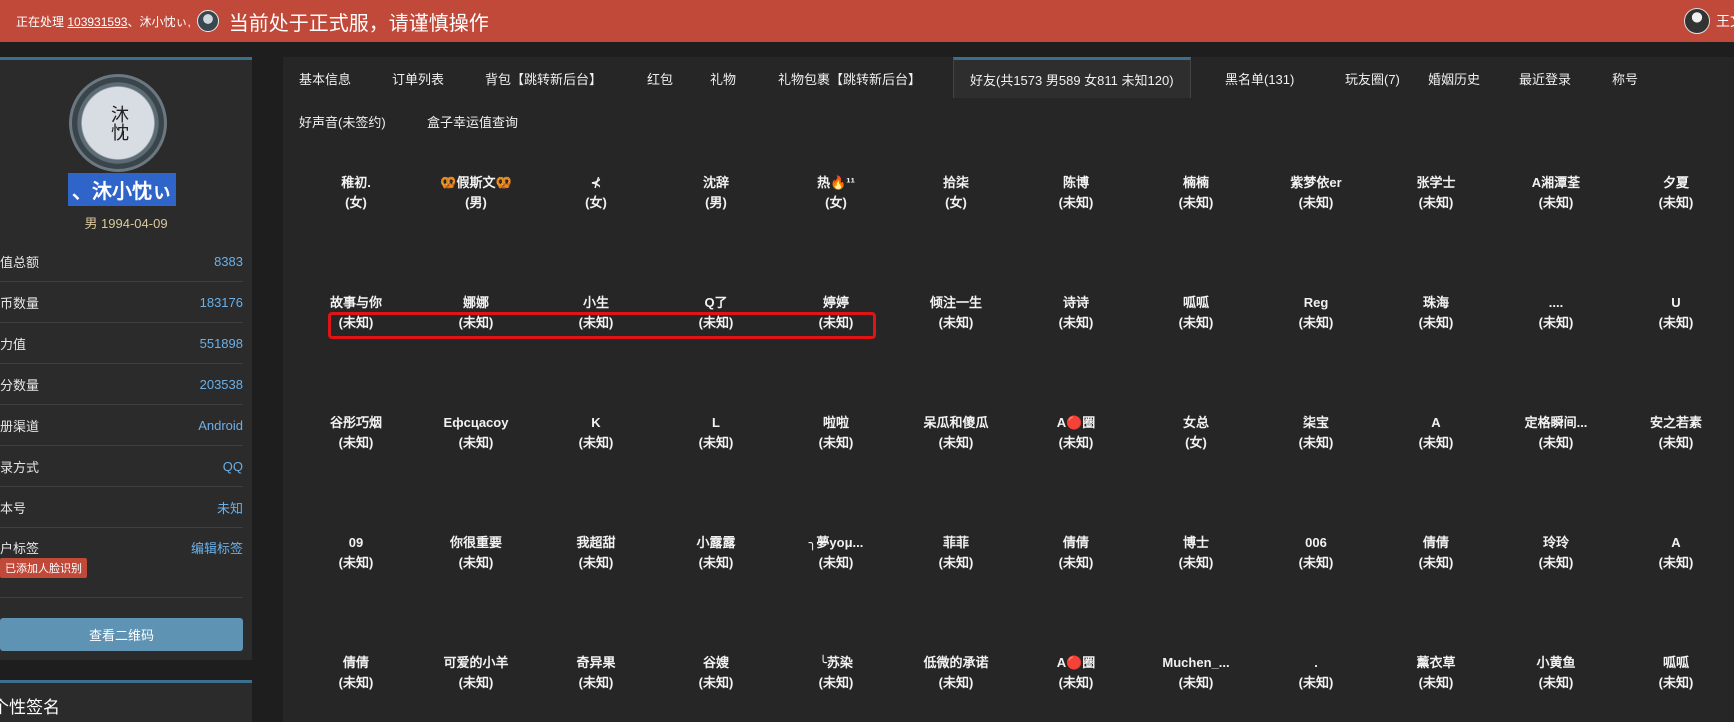  Describe the element at coordinates (602, 325) in the screenshot. I see `annotation-highlight-box` at that location.